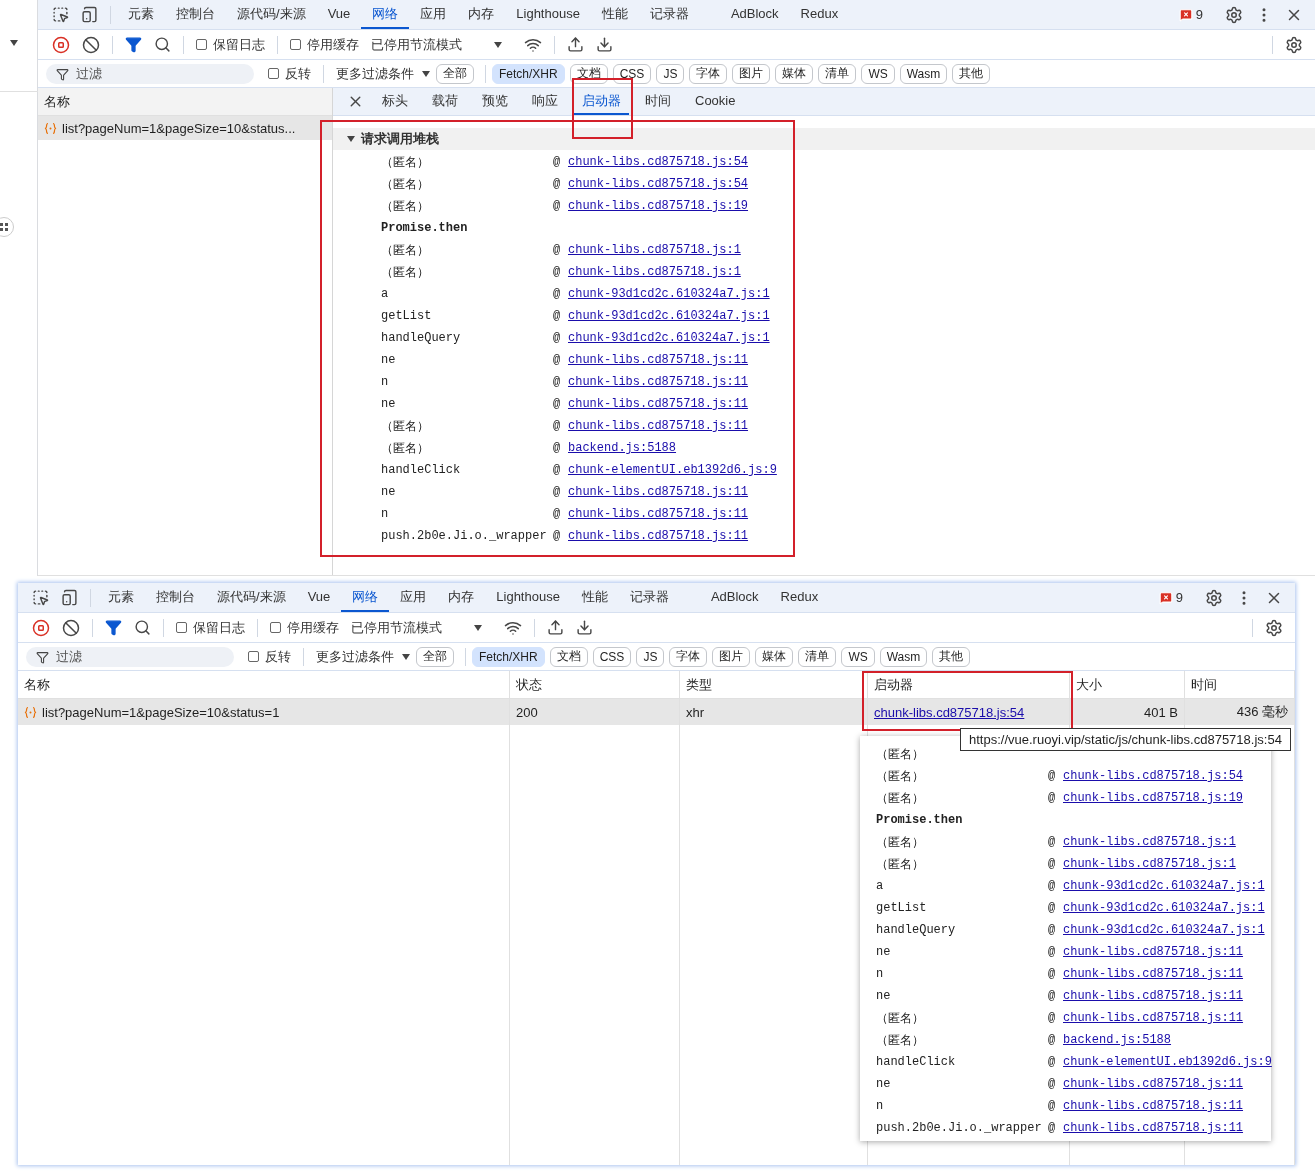  What do you see at coordinates (91, 44) in the screenshot?
I see `clear-icon` at bounding box center [91, 44].